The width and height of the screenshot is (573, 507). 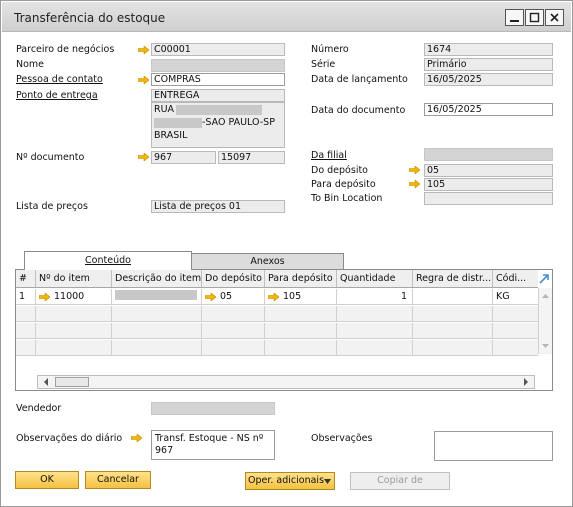 I want to click on tab-content: Conteúdo, so click(x=108, y=260).